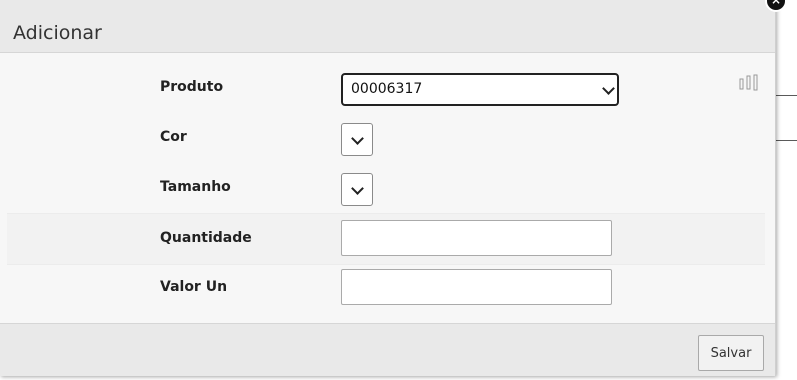 This screenshot has height=380, width=797. Describe the element at coordinates (194, 287) in the screenshot. I see `valor-un-label: Valor Un` at that location.